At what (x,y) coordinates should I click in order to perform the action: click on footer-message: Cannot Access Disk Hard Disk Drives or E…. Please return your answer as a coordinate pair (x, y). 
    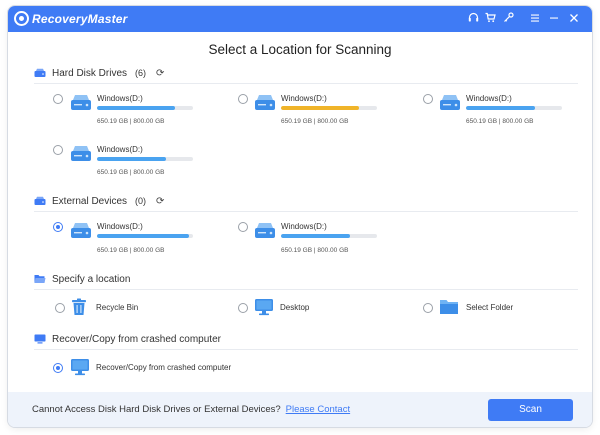
    Looking at the image, I should click on (191, 409).